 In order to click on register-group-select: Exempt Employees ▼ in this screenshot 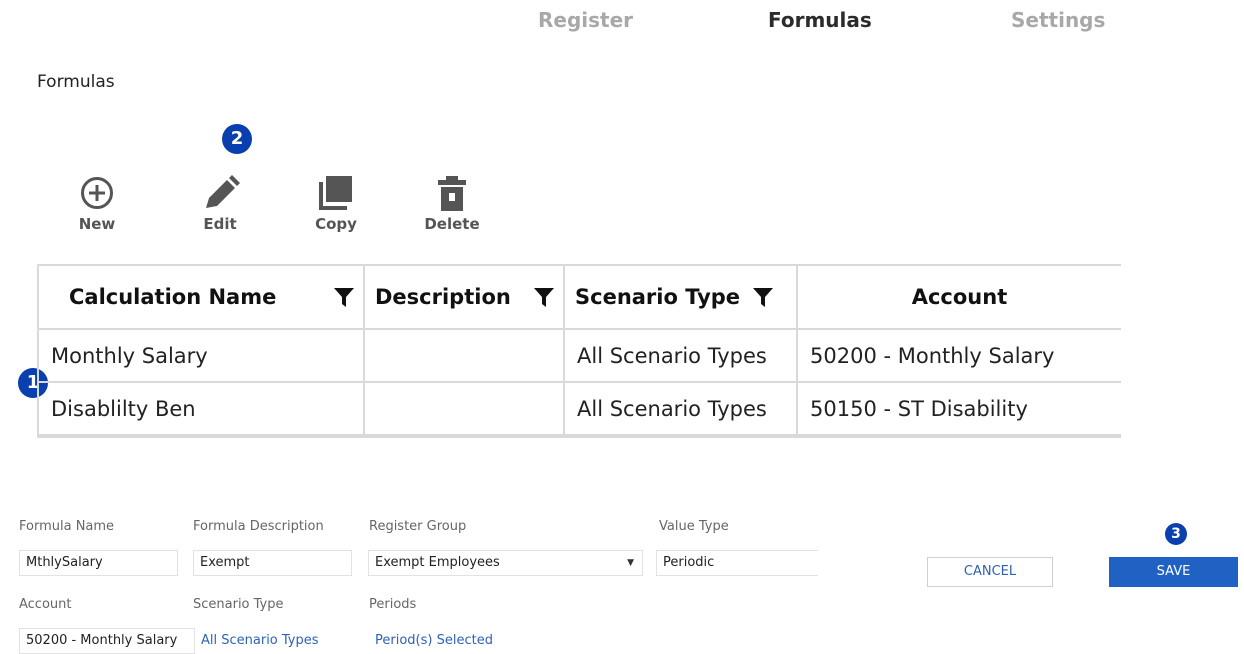, I will do `click(505, 563)`.